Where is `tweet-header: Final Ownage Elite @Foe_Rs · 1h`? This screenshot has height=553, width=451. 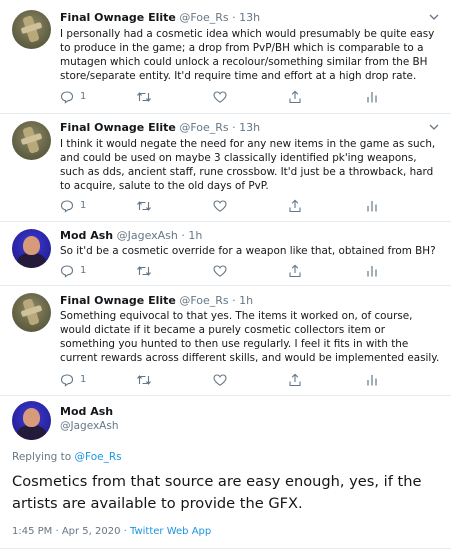
tweet-header: Final Ownage Elite @Foe_Rs · 1h is located at coordinates (156, 300).